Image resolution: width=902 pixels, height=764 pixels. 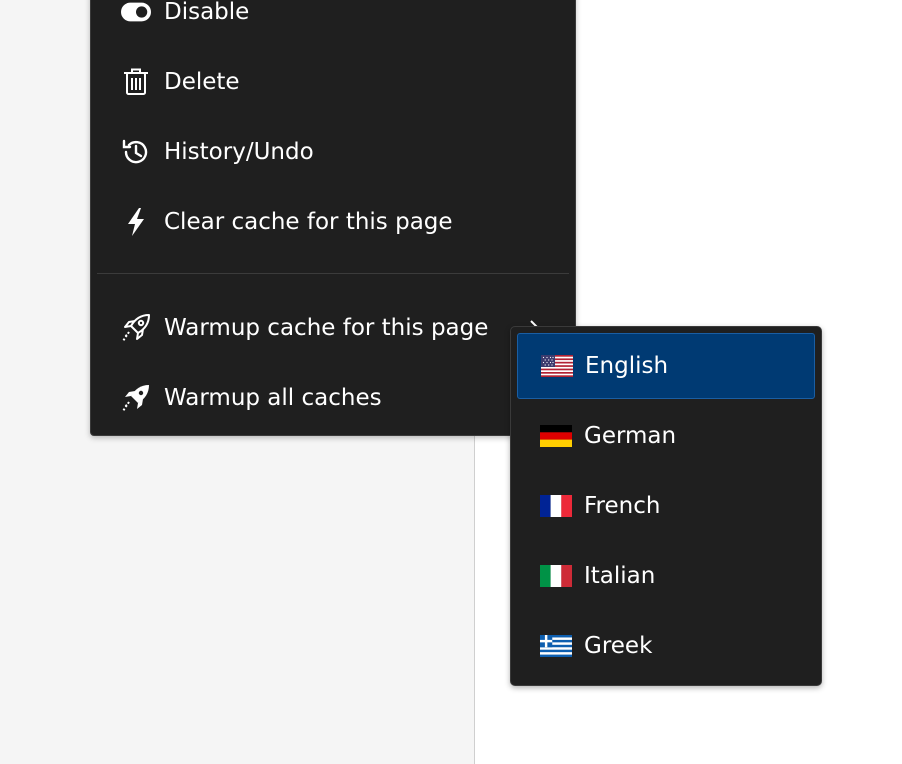 I want to click on submenu-item-label: Italian, so click(x=620, y=576).